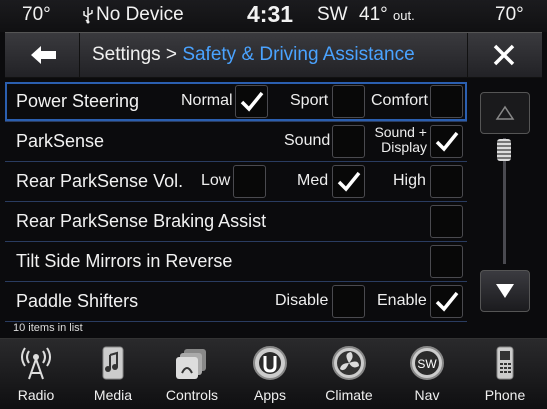 The image size is (547, 409). Describe the element at coordinates (313, 180) in the screenshot. I see `option-label: Med` at that location.